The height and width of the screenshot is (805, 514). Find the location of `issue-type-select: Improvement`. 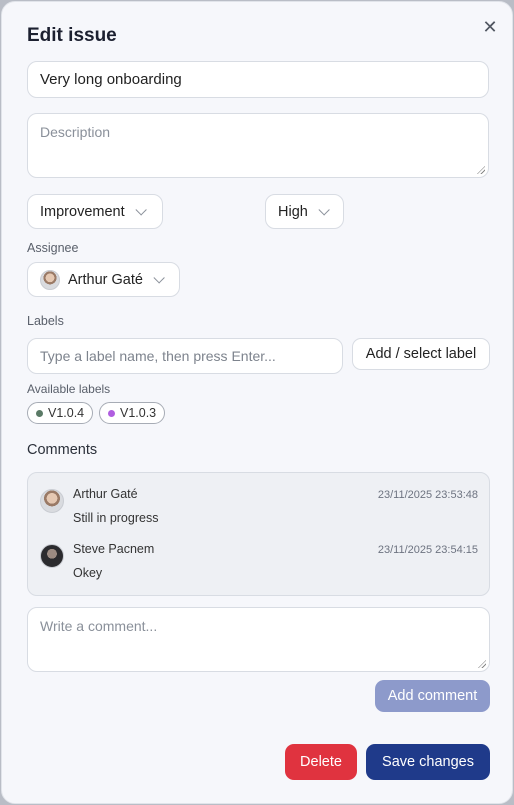

issue-type-select: Improvement is located at coordinates (95, 211).